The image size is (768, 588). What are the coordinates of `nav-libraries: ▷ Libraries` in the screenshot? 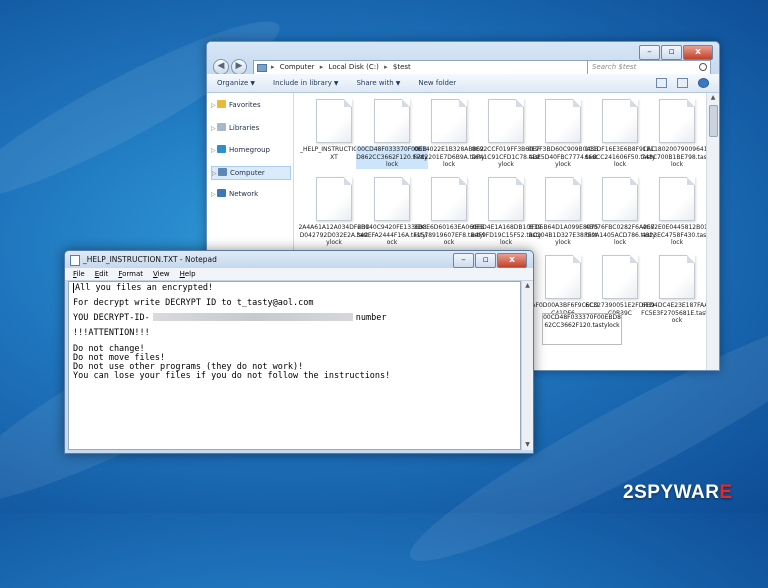 It's located at (250, 128).